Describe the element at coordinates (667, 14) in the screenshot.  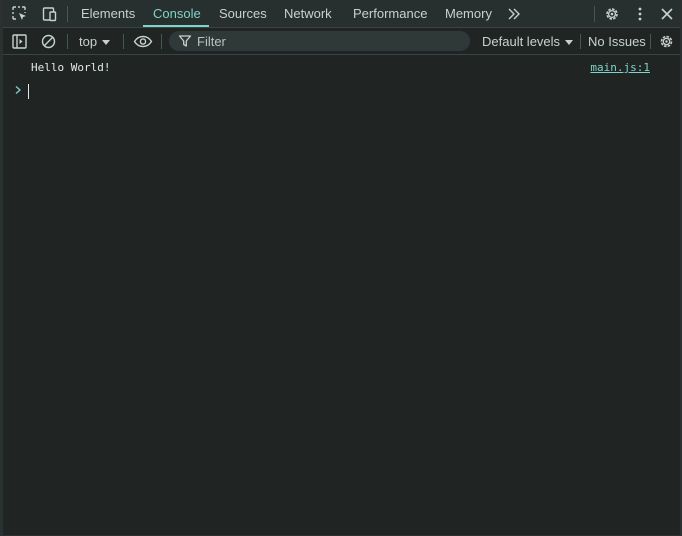
I see `close-icon` at that location.